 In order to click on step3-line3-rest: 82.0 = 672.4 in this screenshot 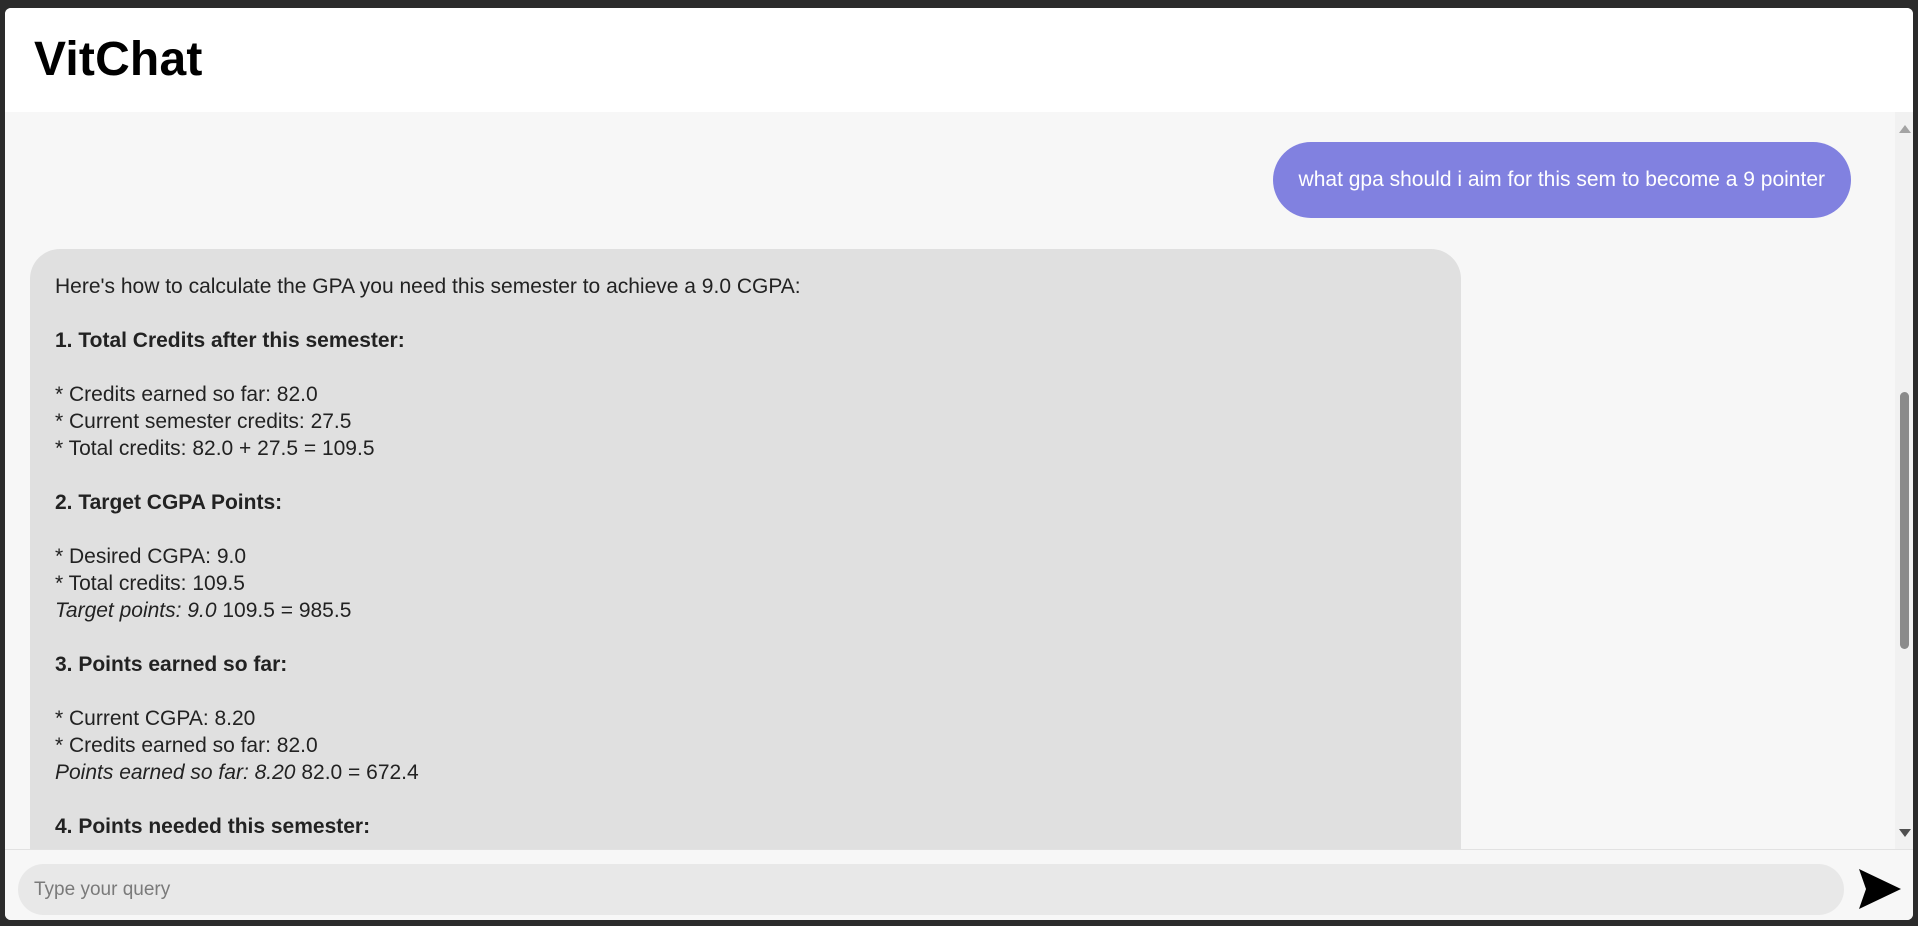, I will do `click(357, 772)`.